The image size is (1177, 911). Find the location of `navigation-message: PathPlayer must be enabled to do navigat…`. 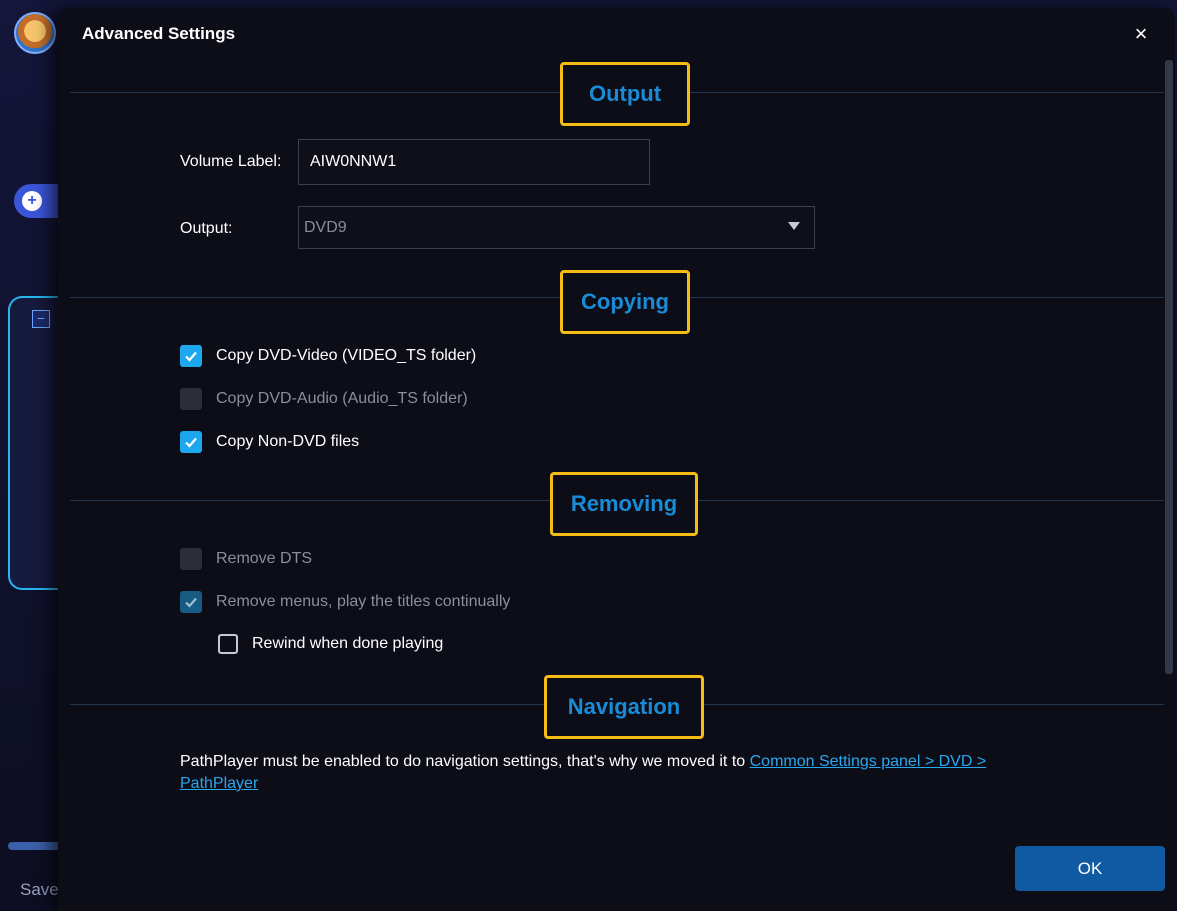

navigation-message: PathPlayer must be enabled to do navigat… is located at coordinates (610, 773).